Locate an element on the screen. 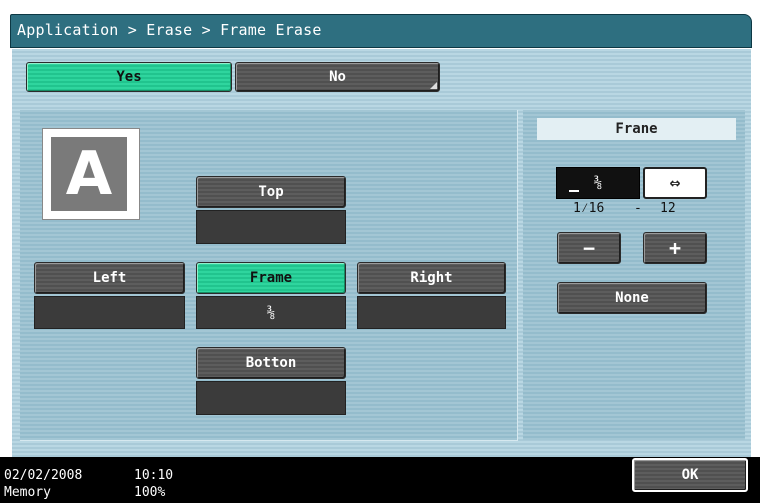 The height and width of the screenshot is (503, 760). left-right-arrow-icon: ⇔ is located at coordinates (675, 183).